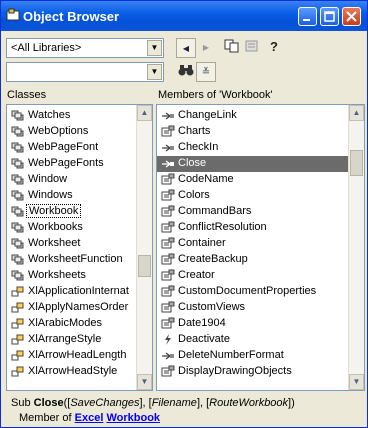 Image resolution: width=368 pixels, height=428 pixels. I want to click on member-item-label: CommandBars, so click(215, 211).